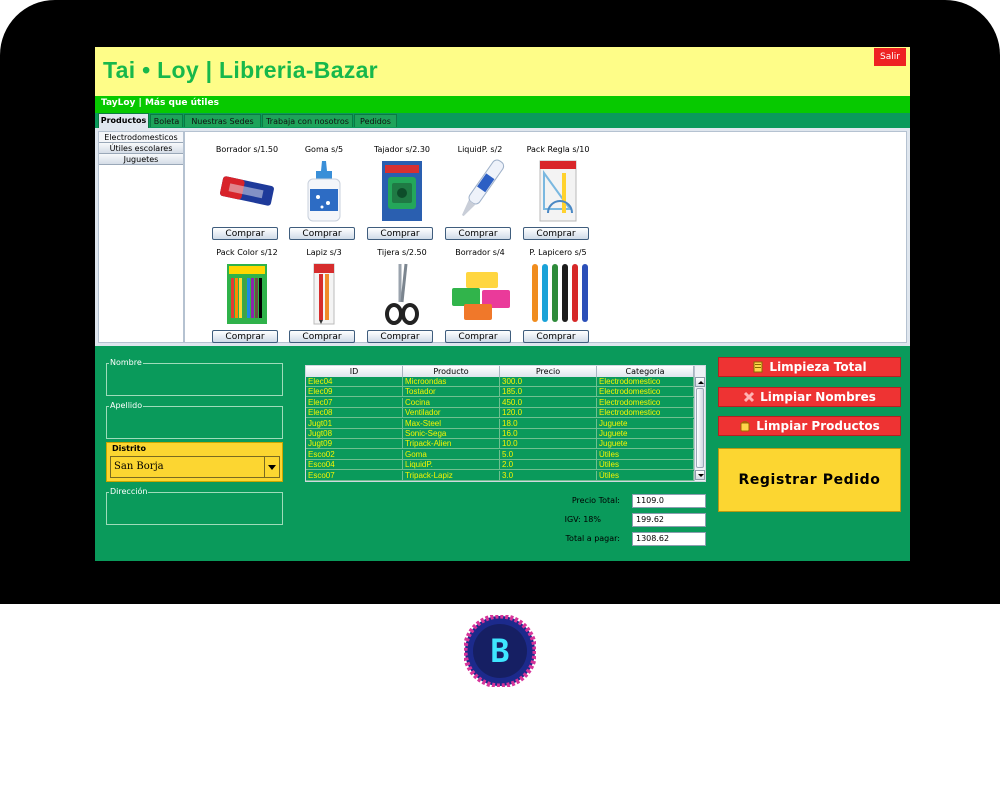  Describe the element at coordinates (354, 392) in the screenshot. I see `table-cell: Elec09` at that location.